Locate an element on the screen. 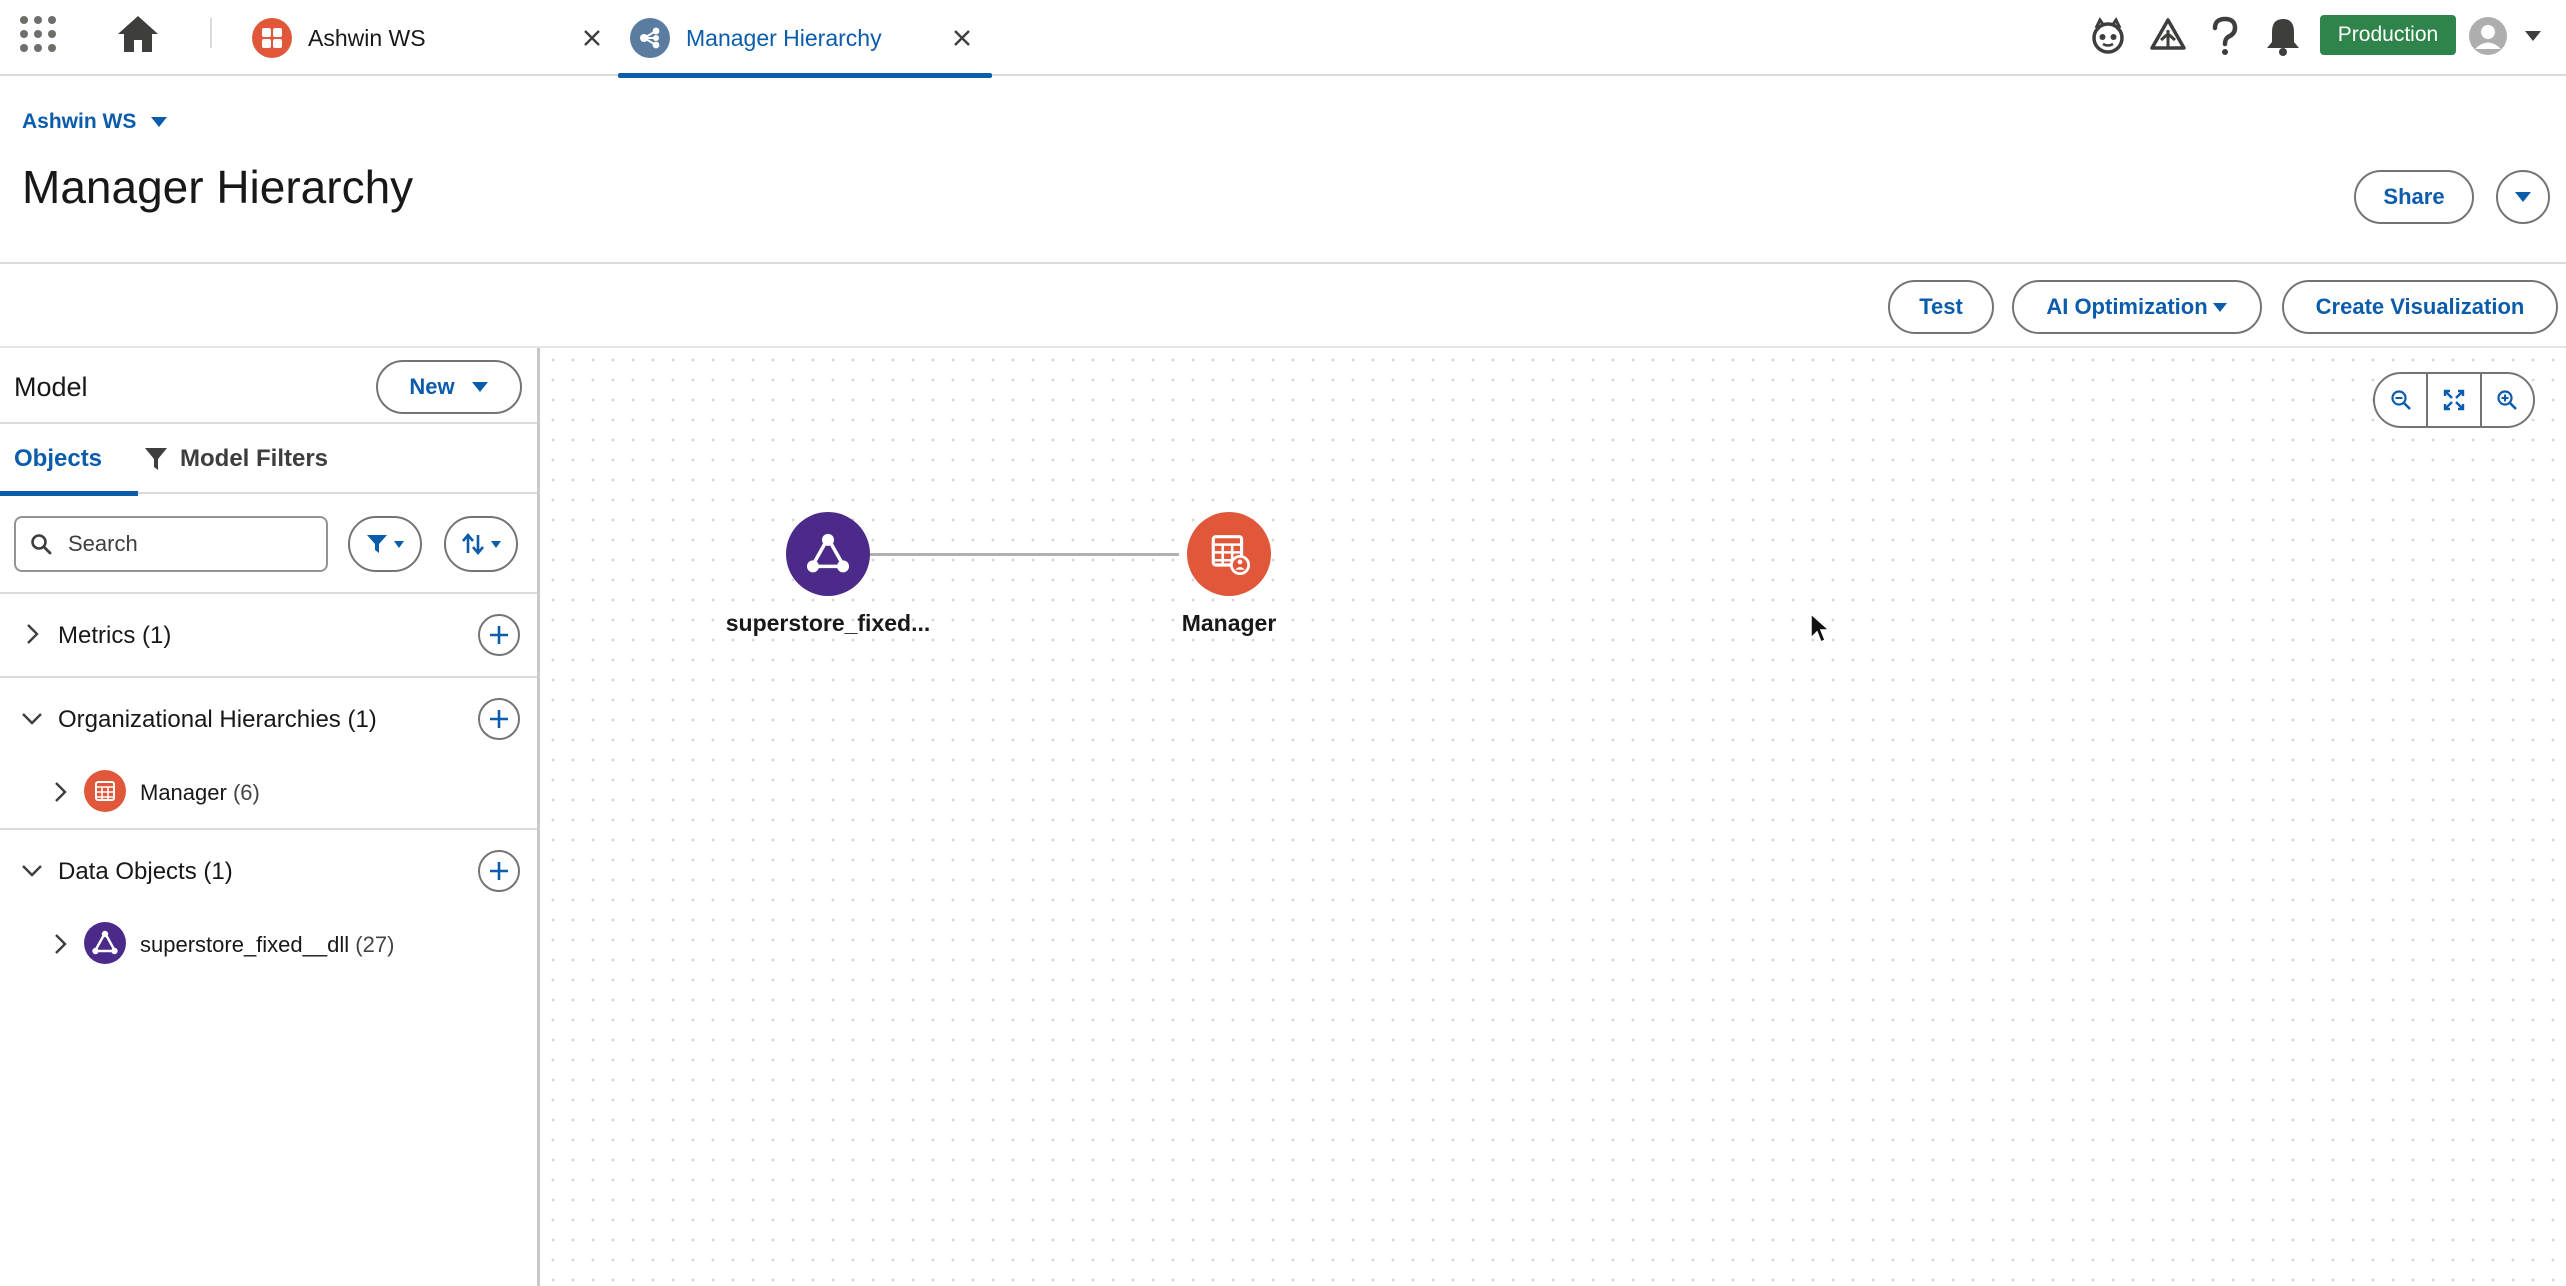 This screenshot has width=2566, height=1286. zoom-controls is located at coordinates (2454, 400).